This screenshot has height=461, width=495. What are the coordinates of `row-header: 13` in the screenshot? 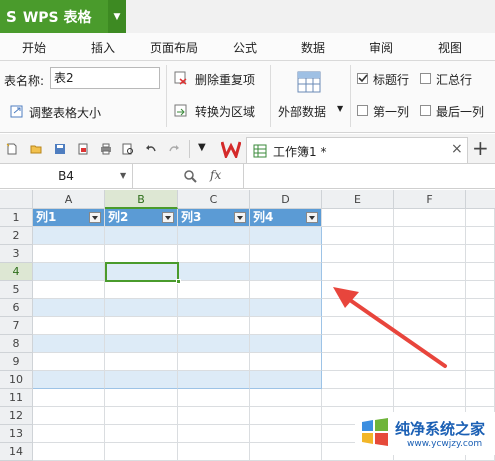 It's located at (16, 434).